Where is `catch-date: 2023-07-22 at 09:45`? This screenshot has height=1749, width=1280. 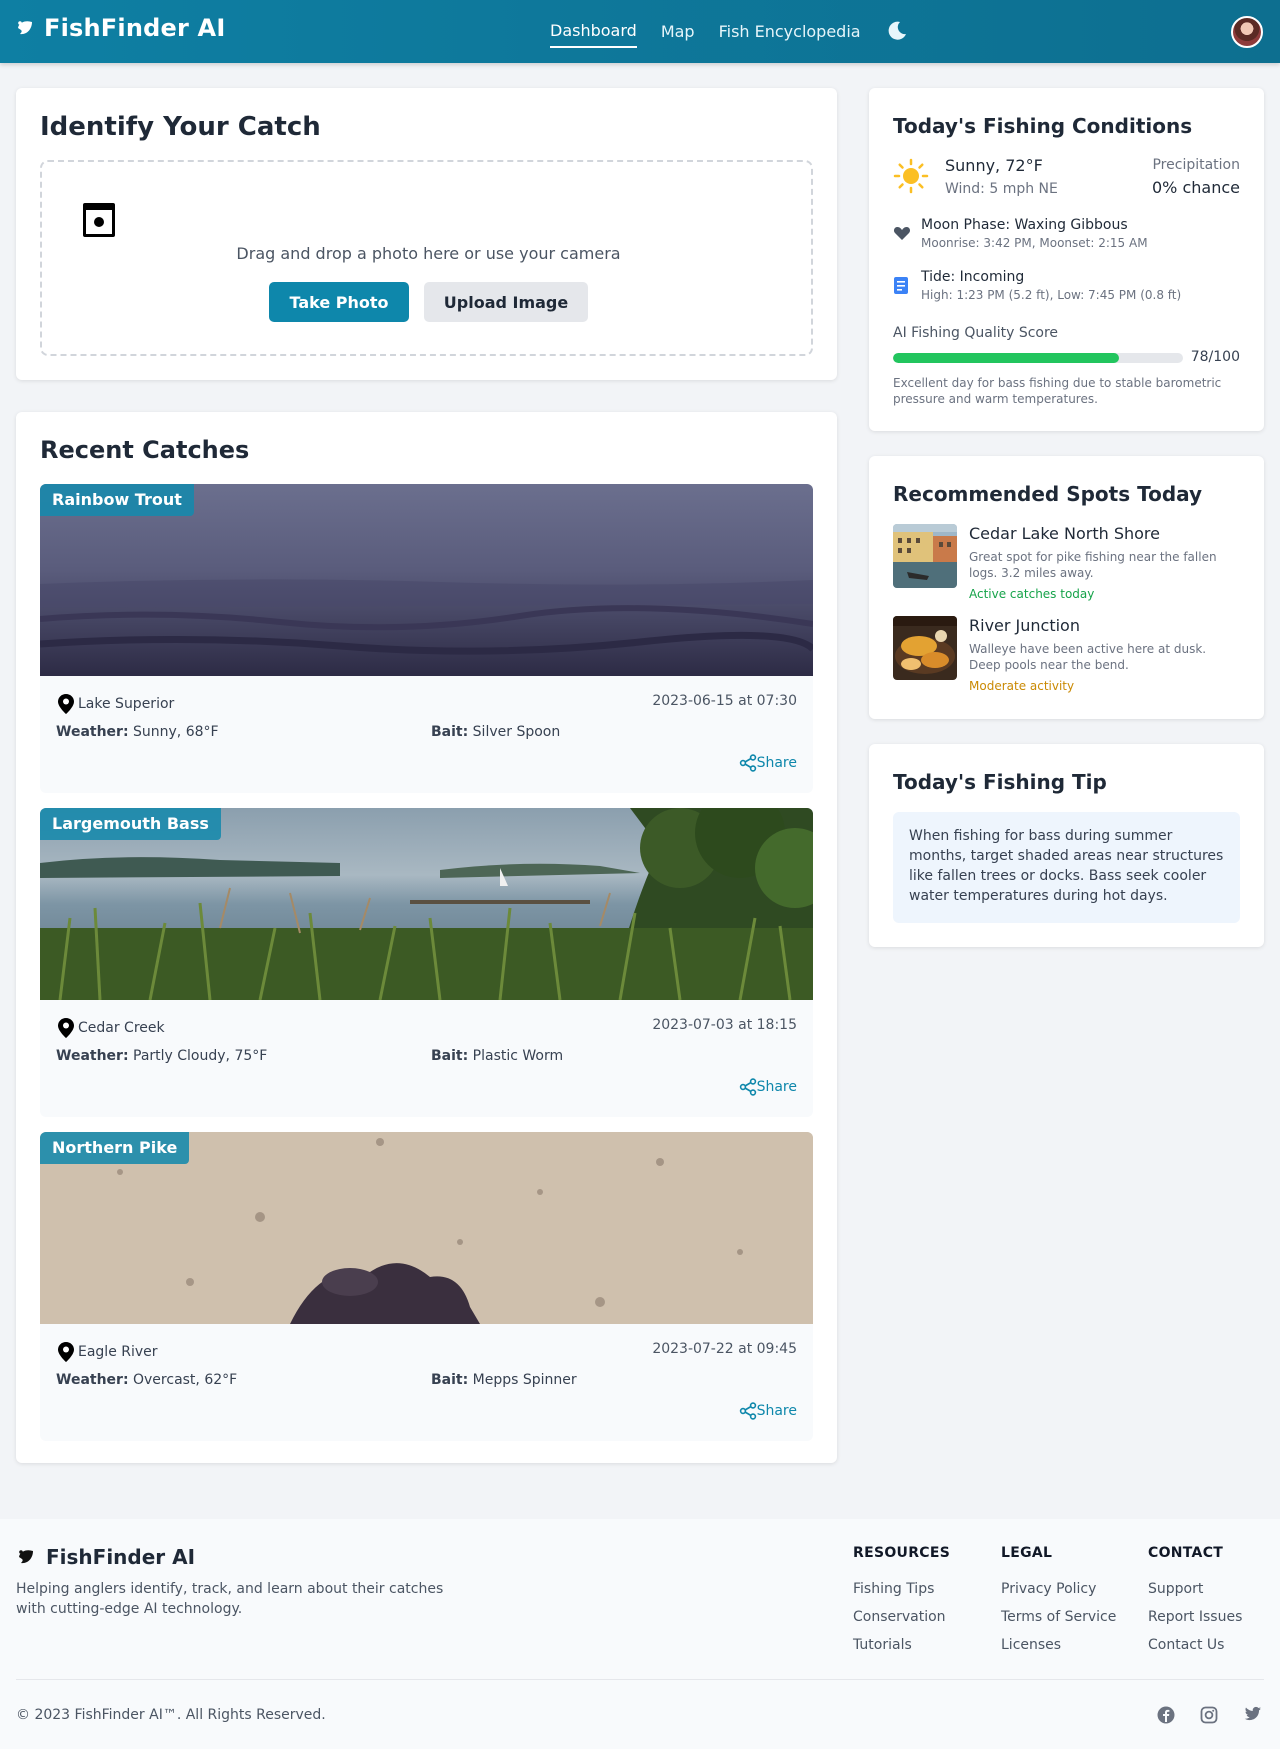
catch-date: 2023-07-22 at 09:45 is located at coordinates (724, 1349).